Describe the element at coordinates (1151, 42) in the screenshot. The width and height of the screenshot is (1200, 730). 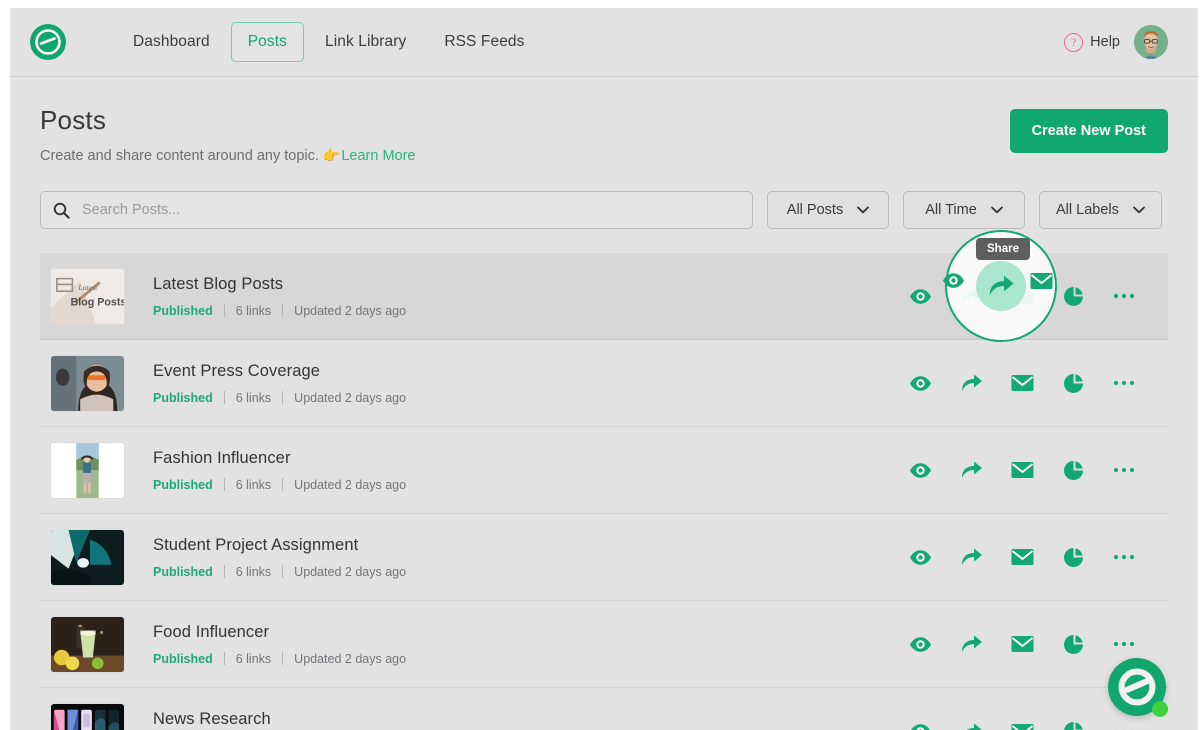
I see `user-avatar` at that location.